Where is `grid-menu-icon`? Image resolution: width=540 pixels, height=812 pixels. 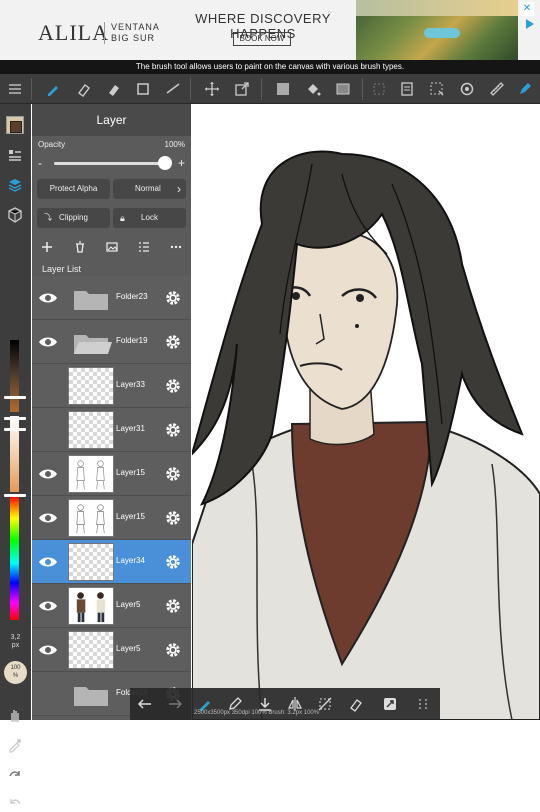 grid-menu-icon is located at coordinates (423, 704).